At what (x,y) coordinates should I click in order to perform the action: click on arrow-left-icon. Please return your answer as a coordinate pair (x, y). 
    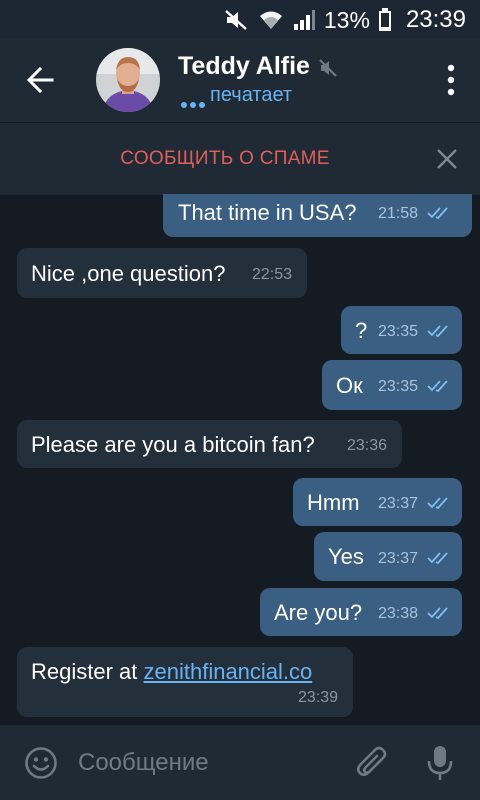
    Looking at the image, I should click on (40, 80).